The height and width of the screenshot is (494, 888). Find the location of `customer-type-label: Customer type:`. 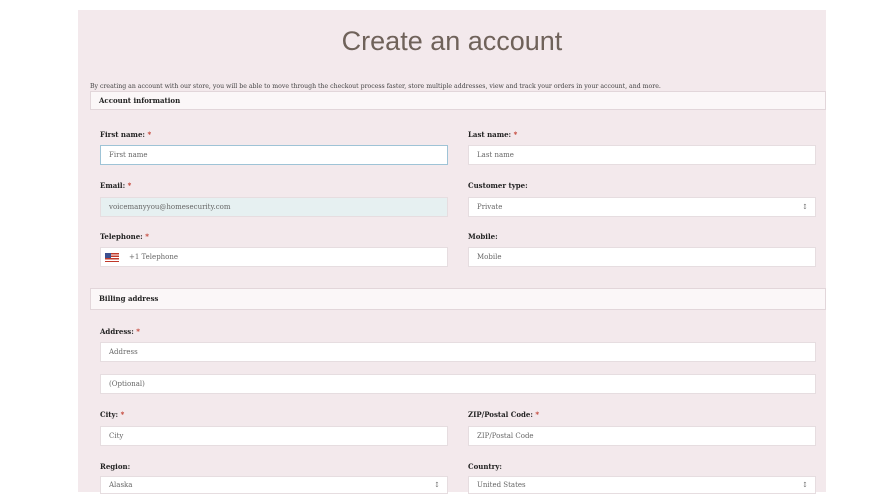

customer-type-label: Customer type: is located at coordinates (498, 185).